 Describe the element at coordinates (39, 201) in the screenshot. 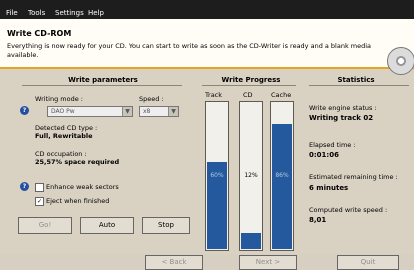

I see `eject-when-finished-checkbox: ✓` at that location.